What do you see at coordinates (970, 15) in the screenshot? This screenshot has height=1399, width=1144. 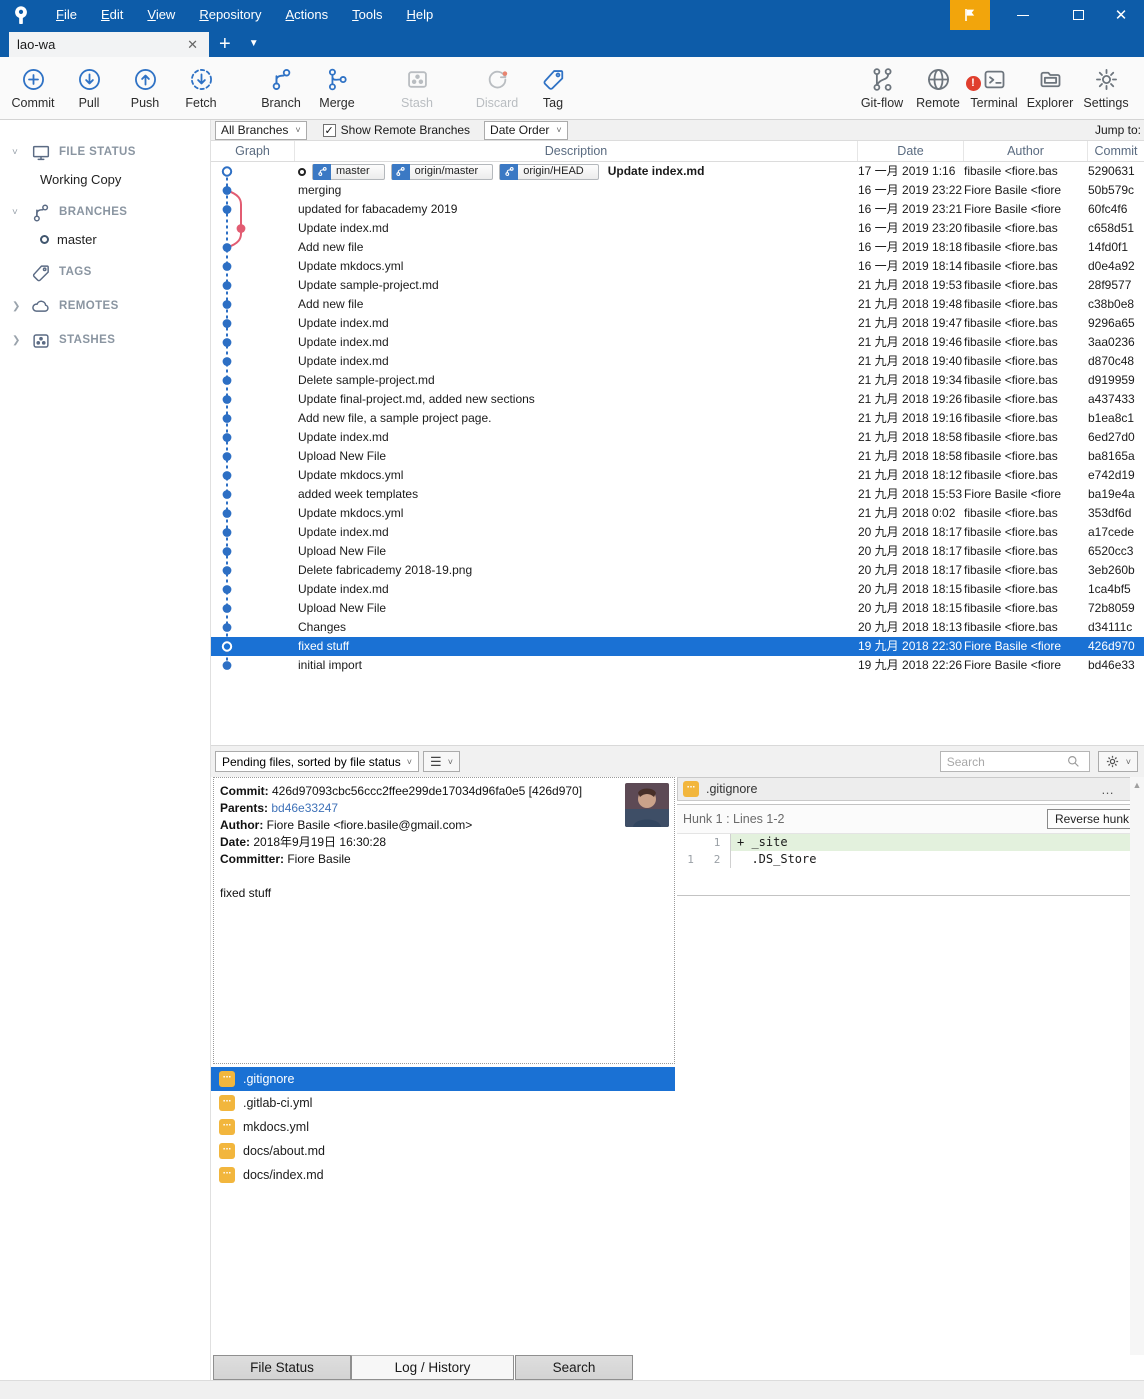 I see `notifications-flag-button` at bounding box center [970, 15].